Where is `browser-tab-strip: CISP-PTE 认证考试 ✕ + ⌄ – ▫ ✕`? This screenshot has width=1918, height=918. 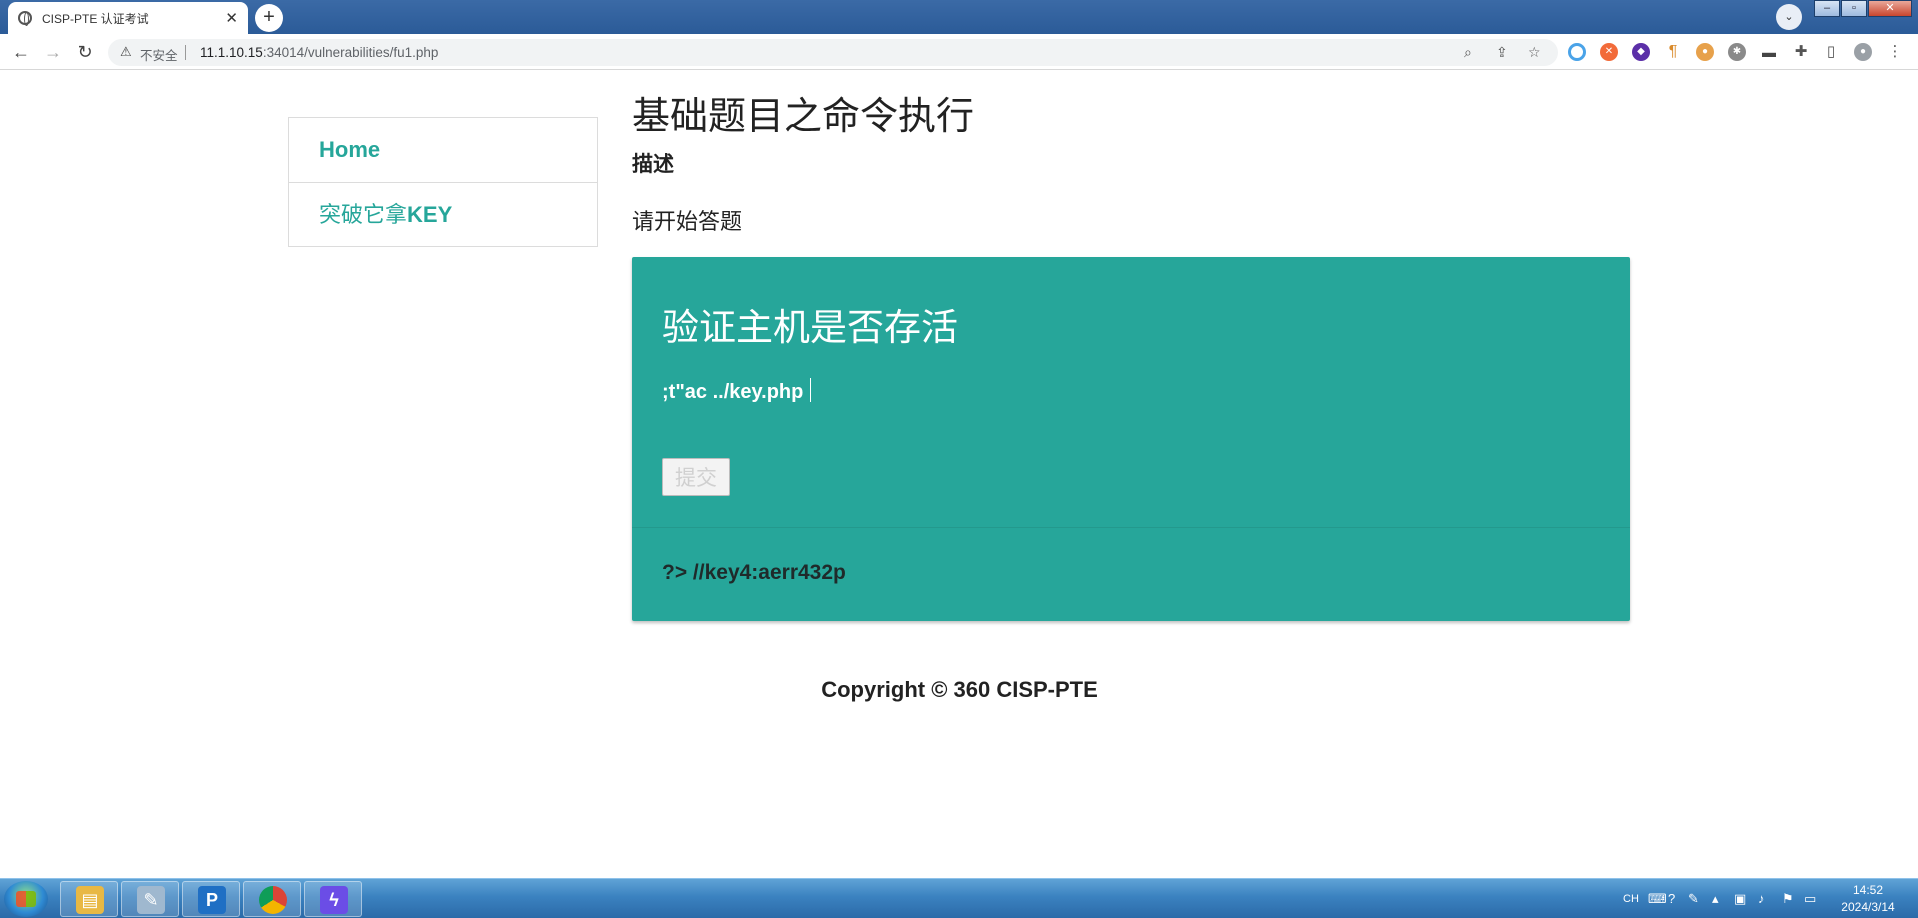
browser-tab-strip: CISP-PTE 认证考试 ✕ + ⌄ – ▫ ✕ is located at coordinates (959, 17).